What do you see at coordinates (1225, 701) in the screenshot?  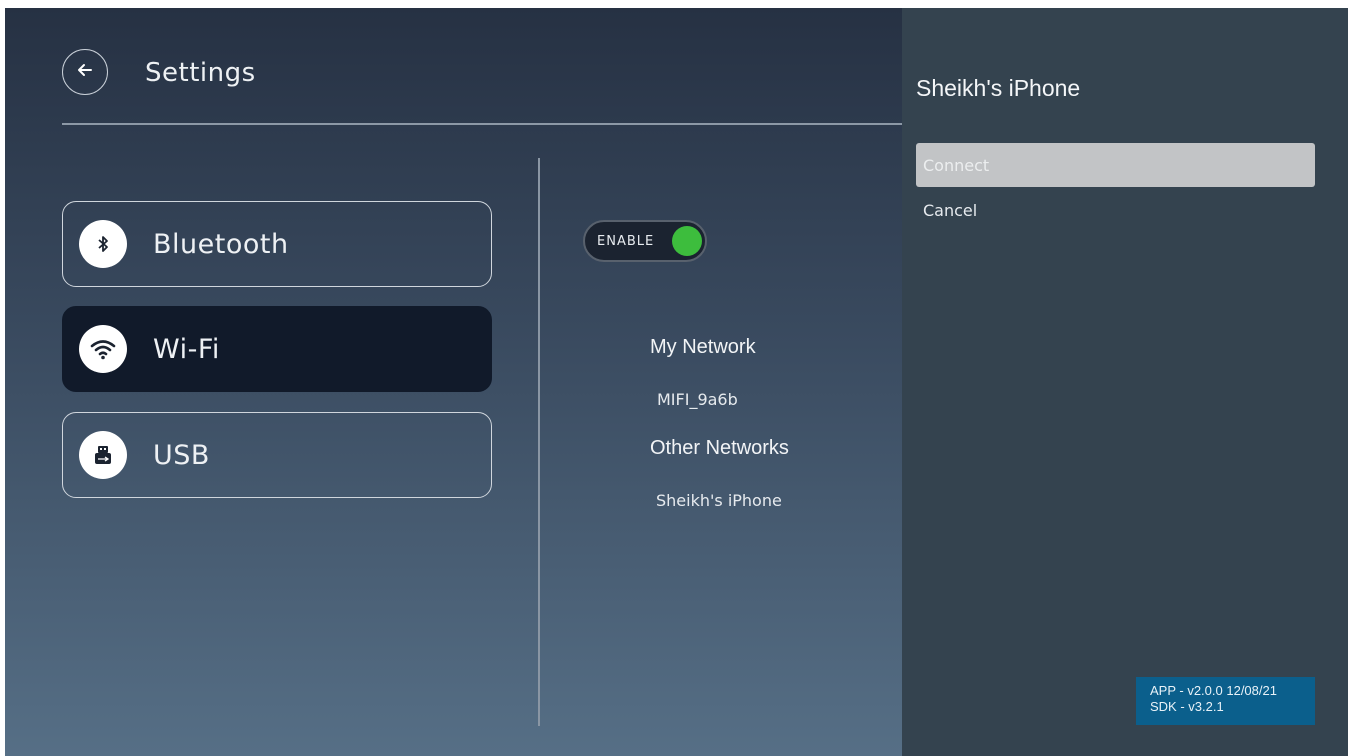 I see `version-badge: APP - v2.0.0 12/08/21 SDK - v3.2.1` at bounding box center [1225, 701].